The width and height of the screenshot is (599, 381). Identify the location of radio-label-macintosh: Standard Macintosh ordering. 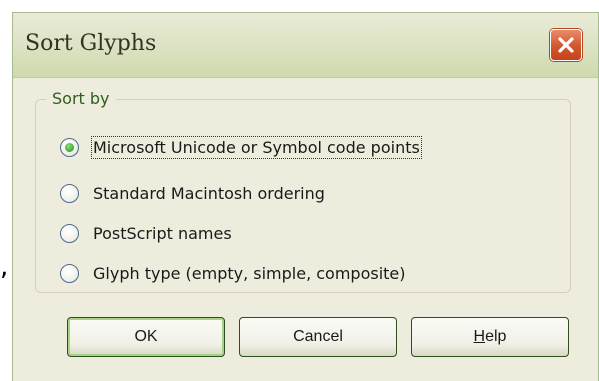
(209, 193).